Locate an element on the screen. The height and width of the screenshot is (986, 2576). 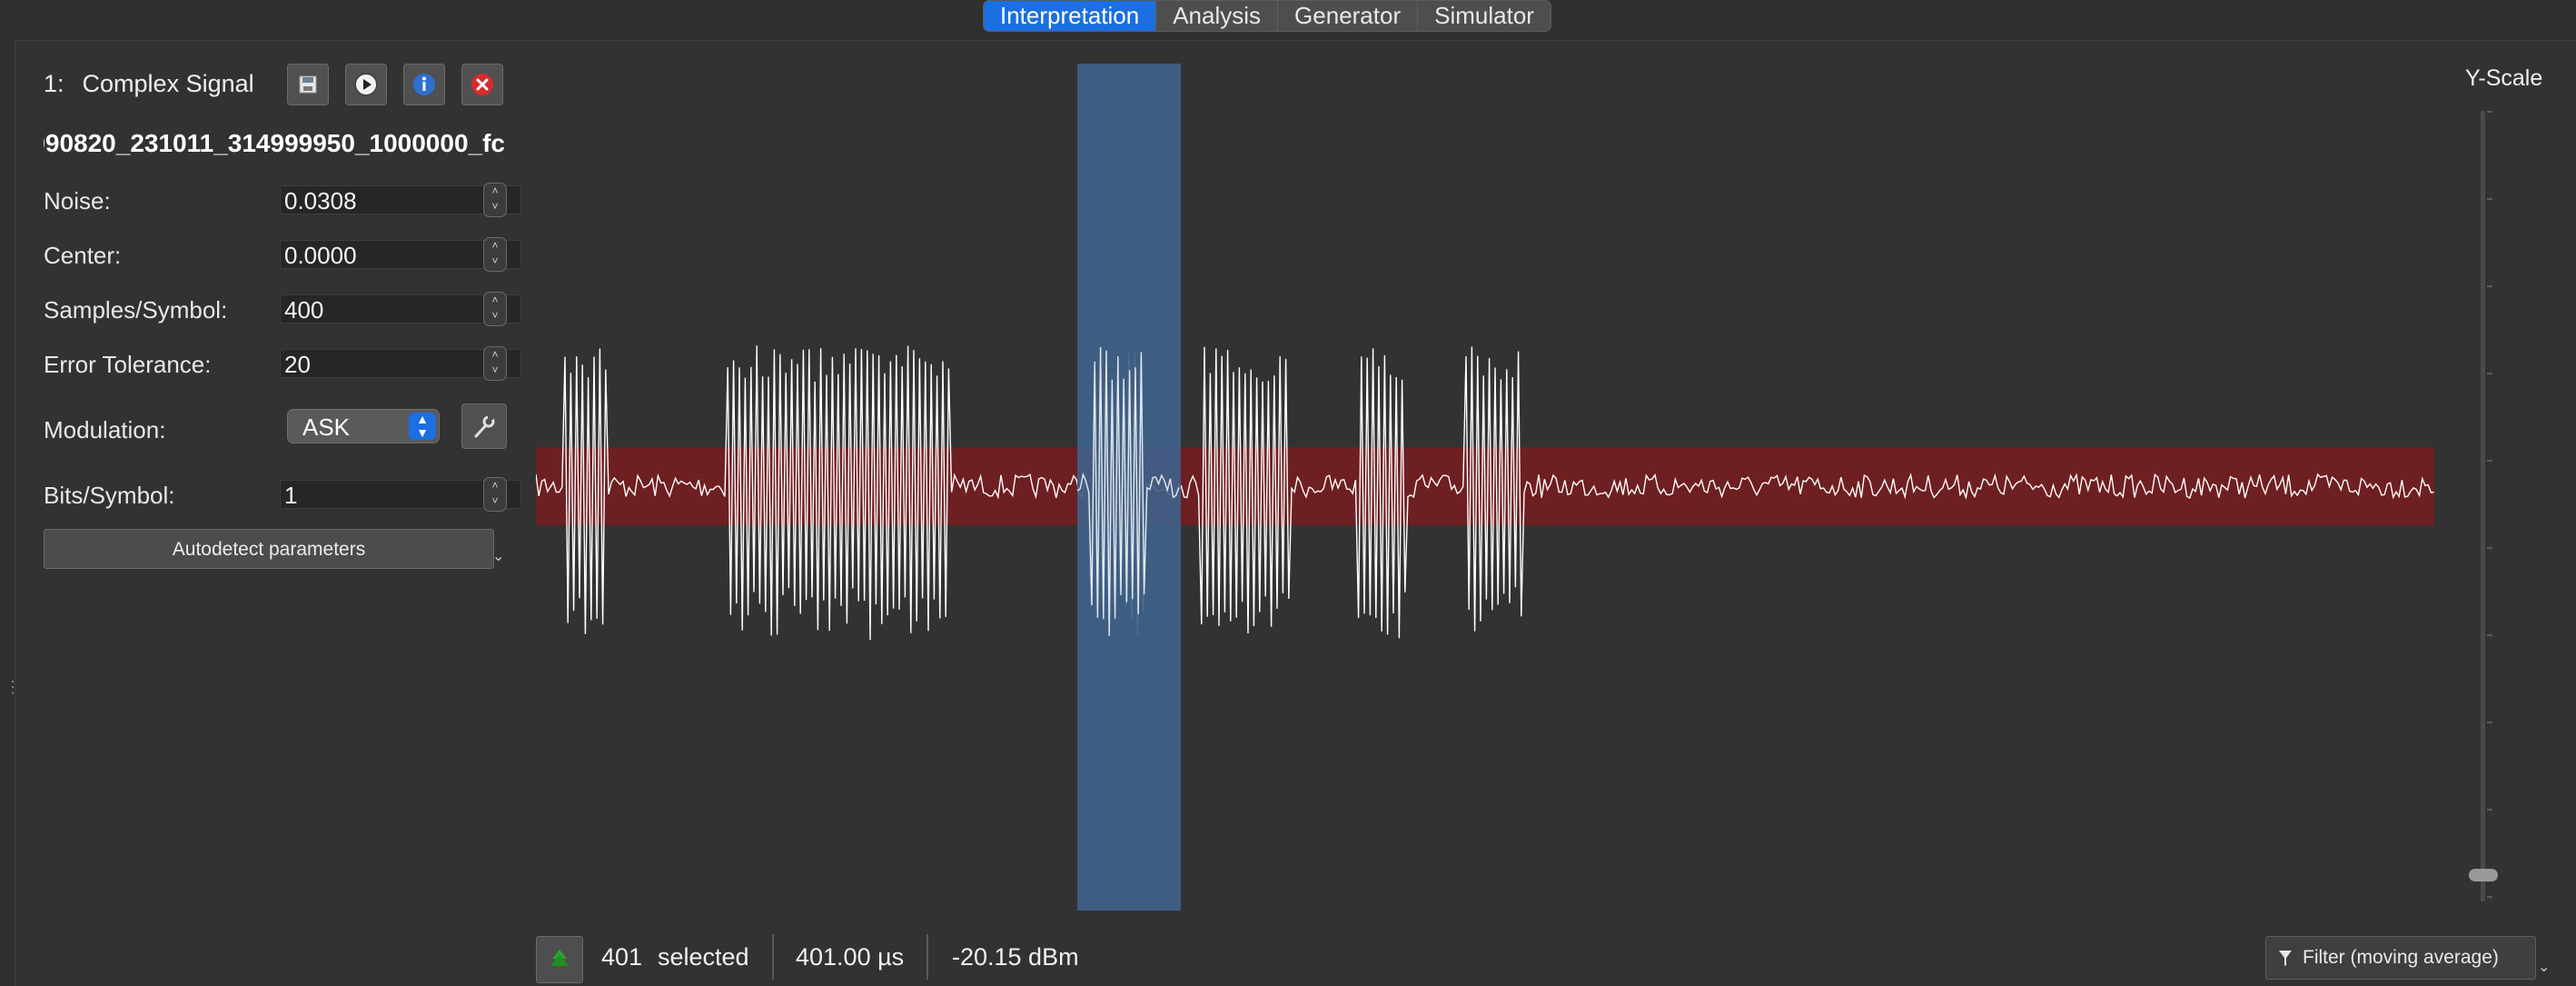
autodetect-button: Autodetect parameters is located at coordinates (269, 549).